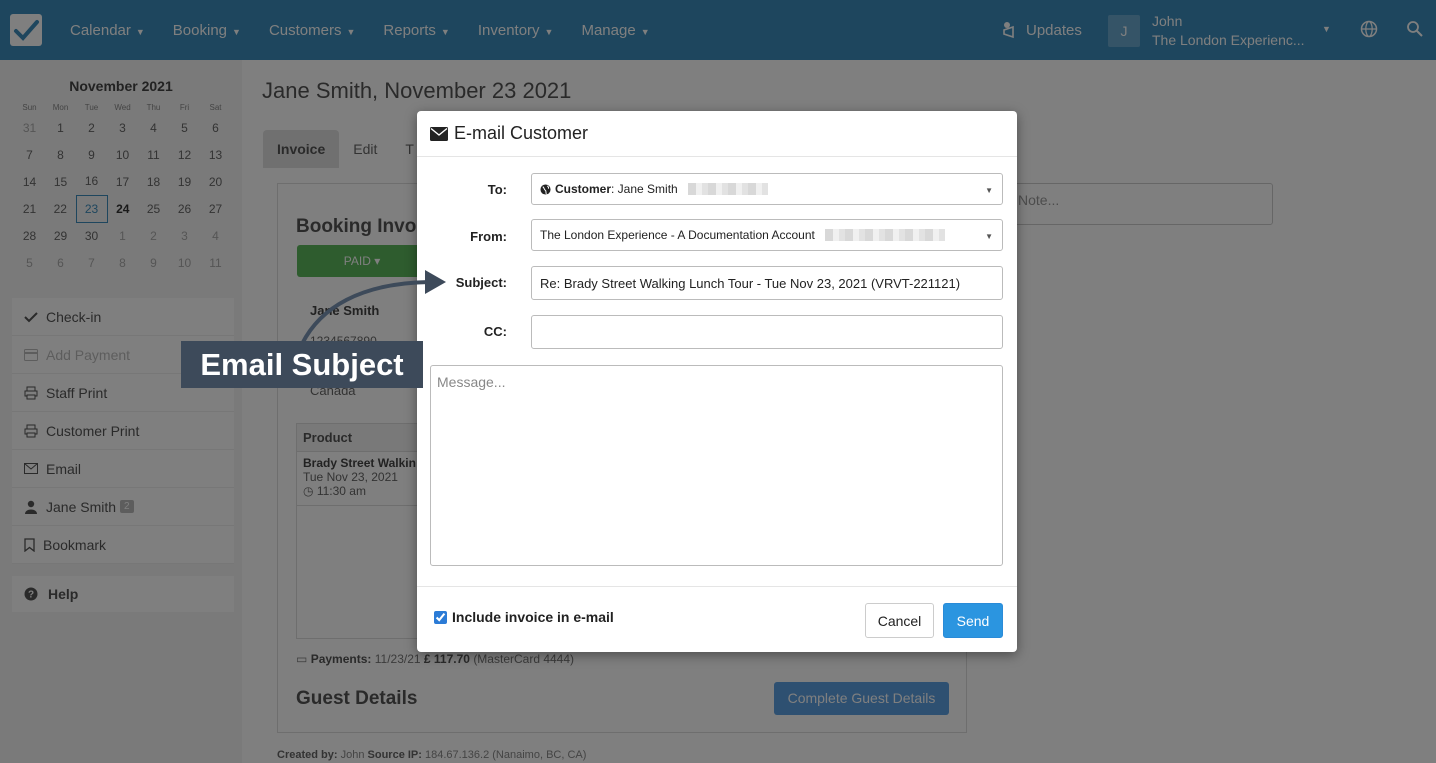 This screenshot has width=1436, height=763. Describe the element at coordinates (439, 133) in the screenshot. I see `envelope-icon` at that location.